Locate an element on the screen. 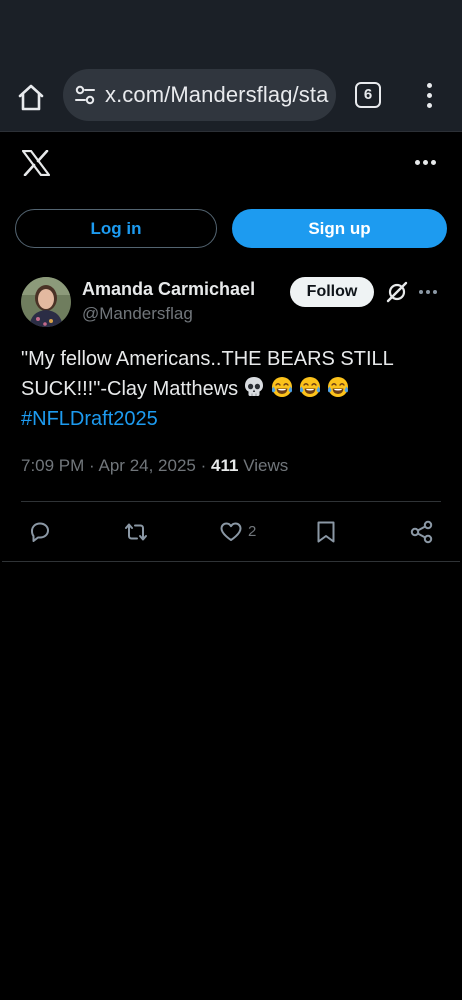 This screenshot has width=462, height=1000. heart-icon is located at coordinates (231, 531).